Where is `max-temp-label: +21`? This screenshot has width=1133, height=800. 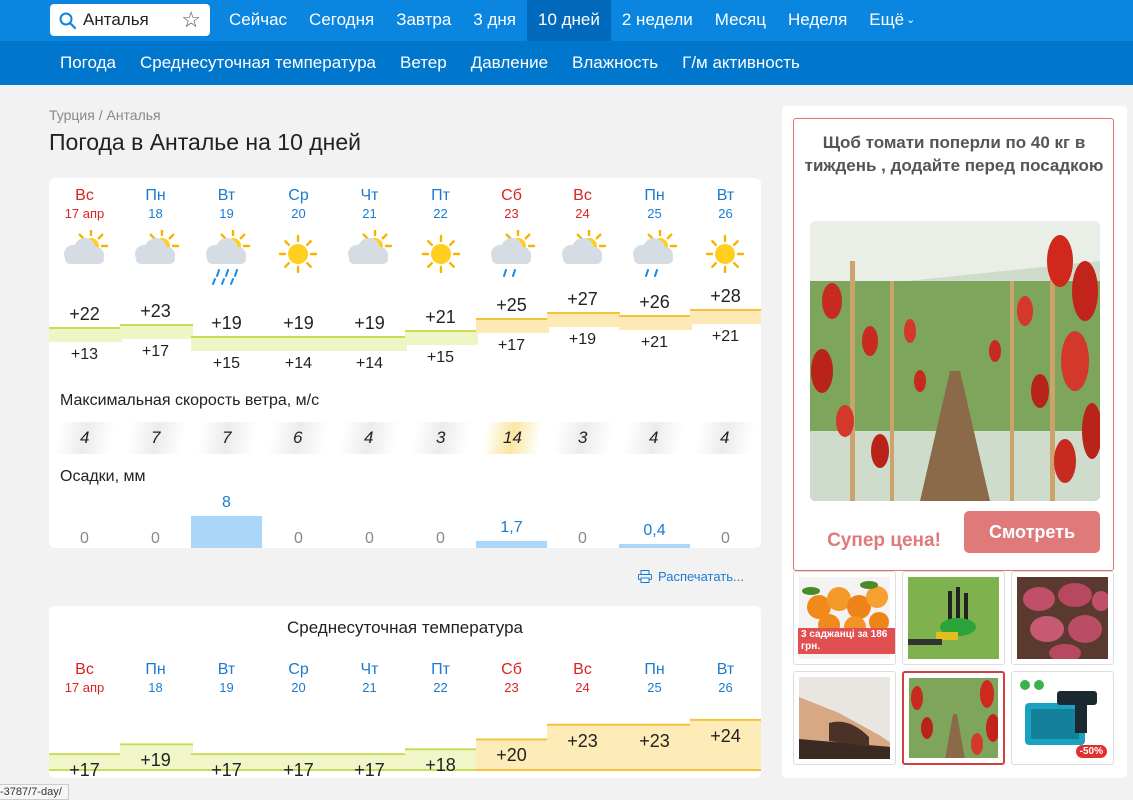
max-temp-label: +21 is located at coordinates (440, 317).